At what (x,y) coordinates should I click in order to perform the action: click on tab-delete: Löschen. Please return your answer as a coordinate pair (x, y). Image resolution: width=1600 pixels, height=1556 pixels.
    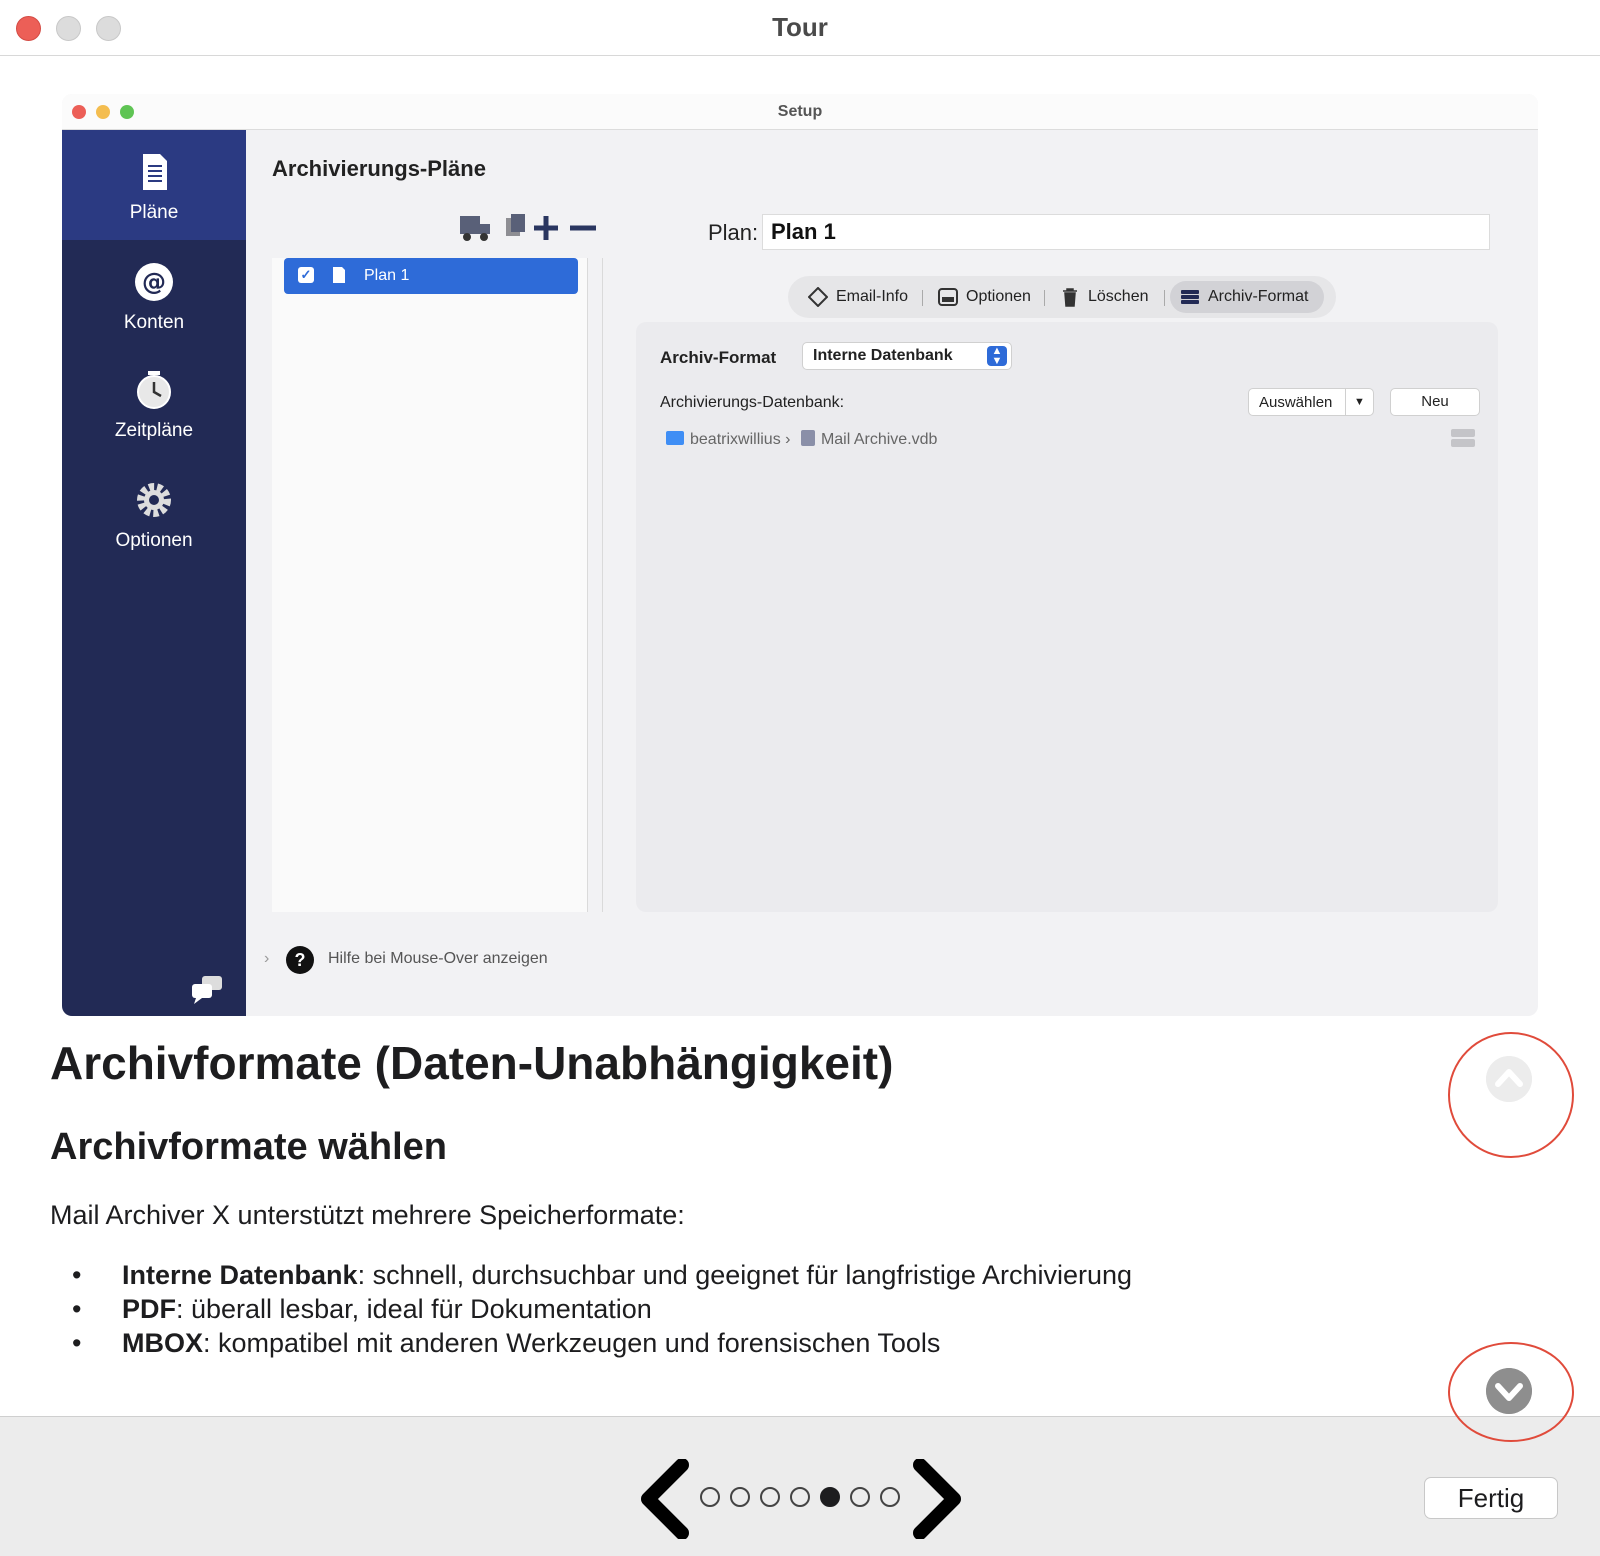
    Looking at the image, I should click on (1105, 297).